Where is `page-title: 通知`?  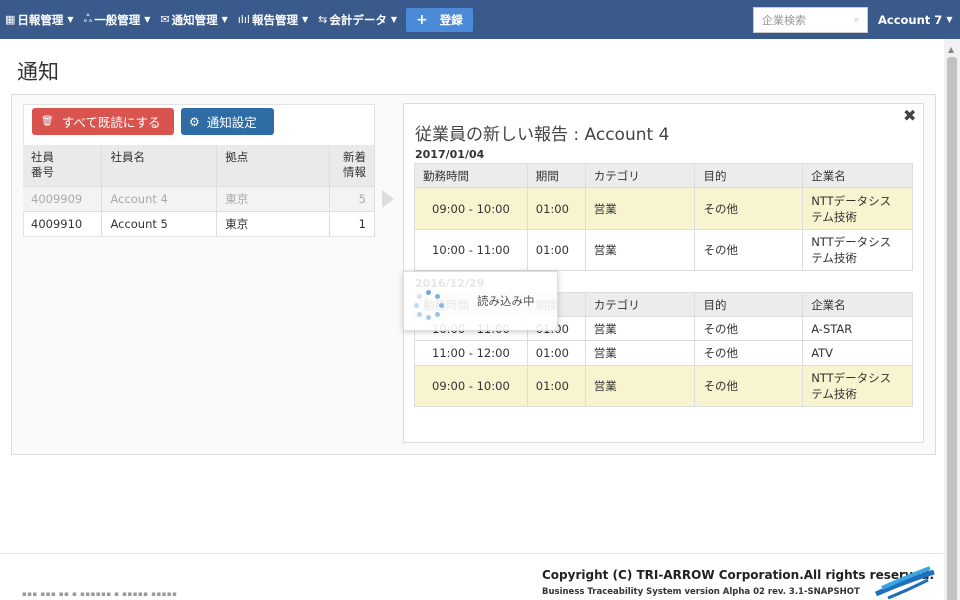 page-title: 通知 is located at coordinates (38, 72).